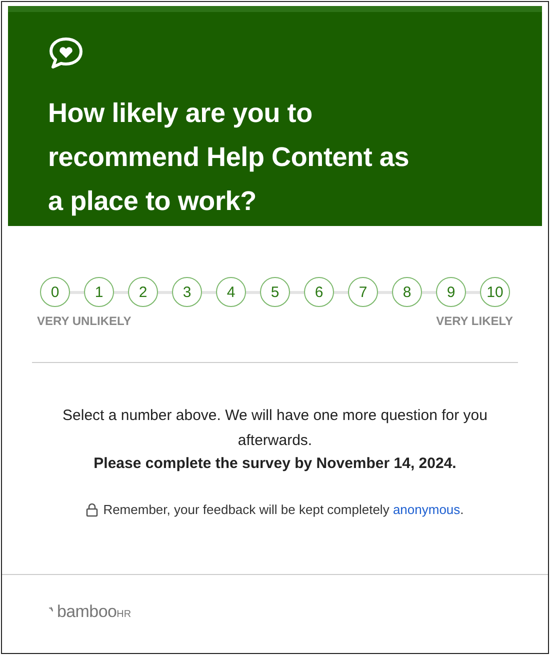  I want to click on scale-high-label: VERY LIKELY, so click(474, 321).